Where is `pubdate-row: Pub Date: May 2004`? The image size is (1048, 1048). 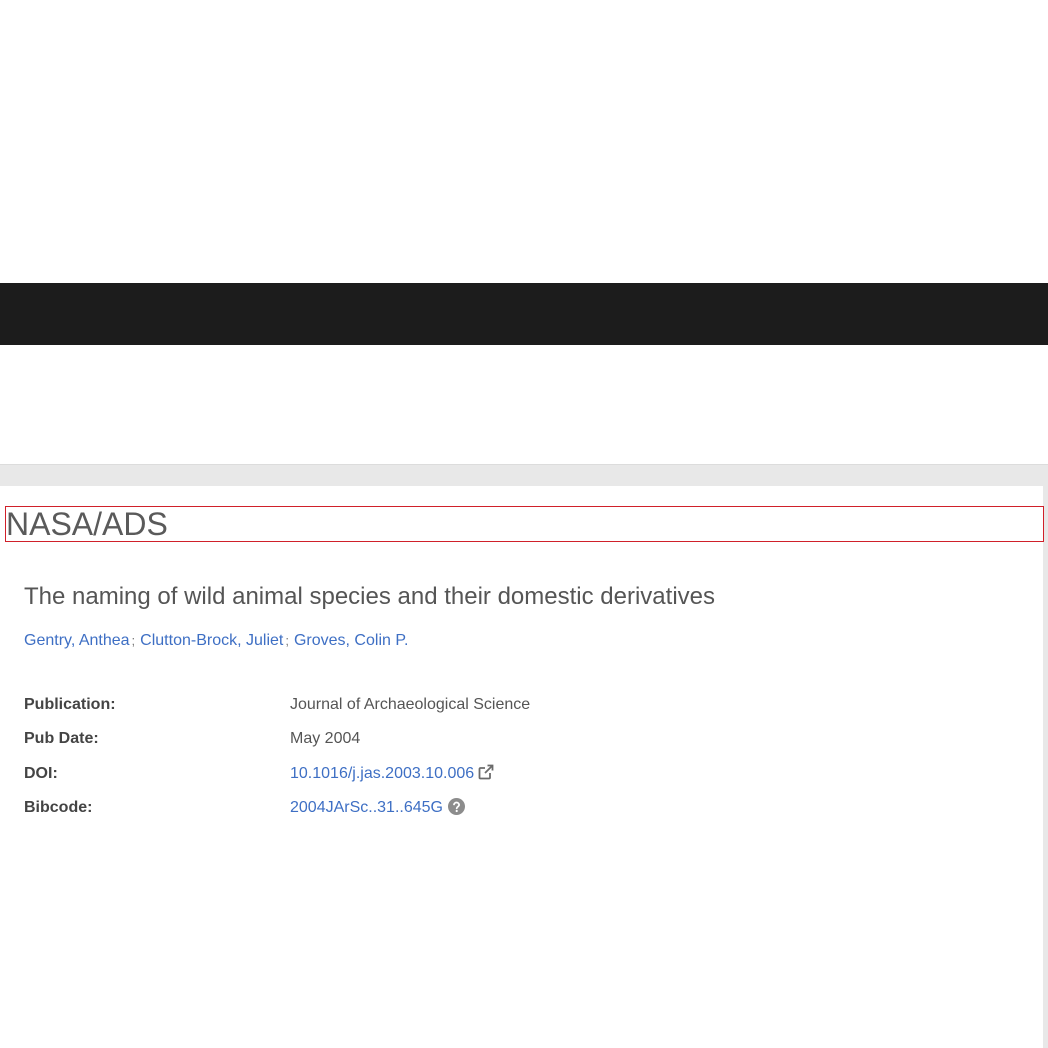 pubdate-row: Pub Date: May 2004 is located at coordinates (524, 740).